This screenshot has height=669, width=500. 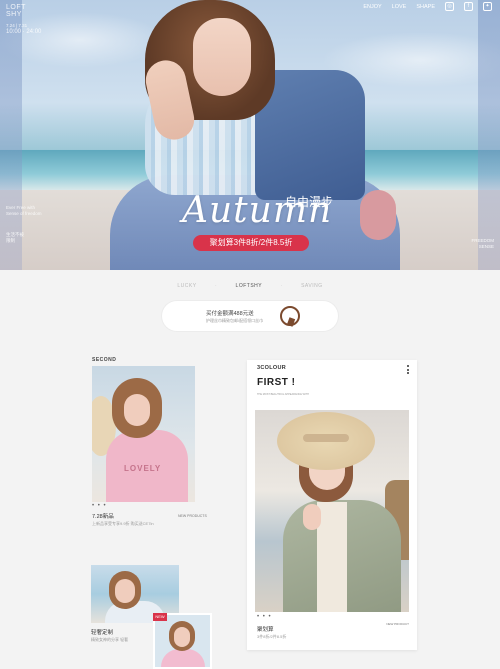 I want to click on side-right-text-2: SENSE, so click(x=486, y=246).